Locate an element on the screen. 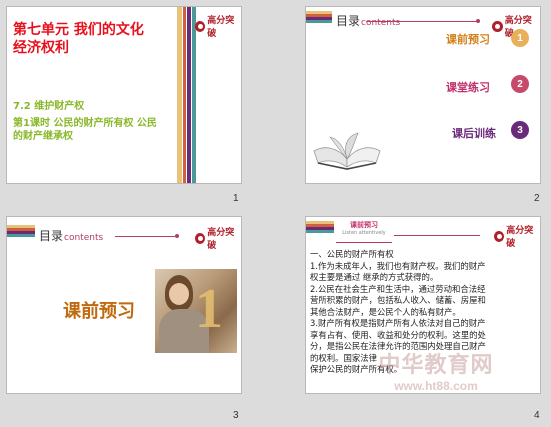 This screenshot has height=427, width=551. photo-image: 1 is located at coordinates (196, 311).